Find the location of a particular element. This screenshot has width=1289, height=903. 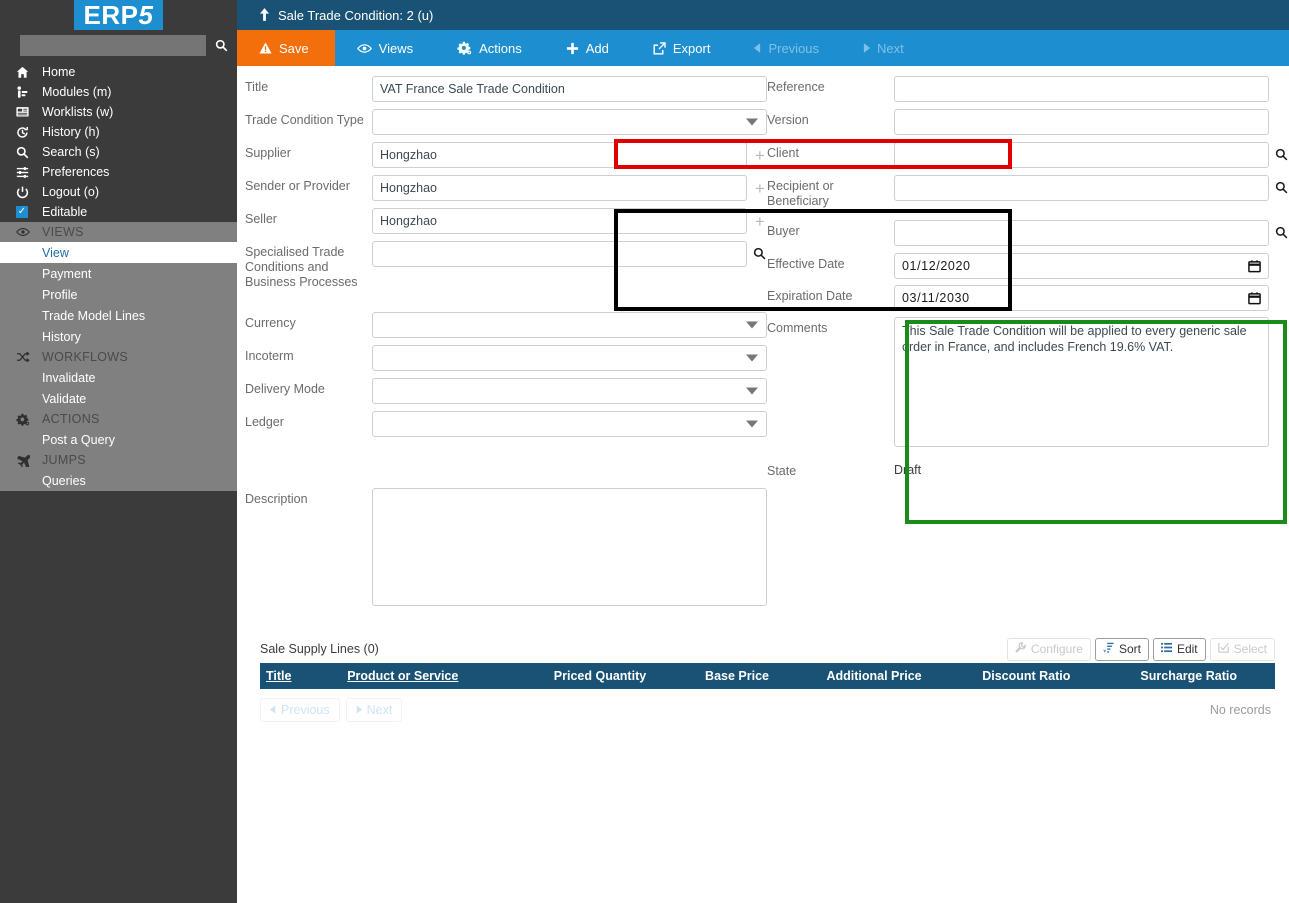

save-button: Save is located at coordinates (286, 48).